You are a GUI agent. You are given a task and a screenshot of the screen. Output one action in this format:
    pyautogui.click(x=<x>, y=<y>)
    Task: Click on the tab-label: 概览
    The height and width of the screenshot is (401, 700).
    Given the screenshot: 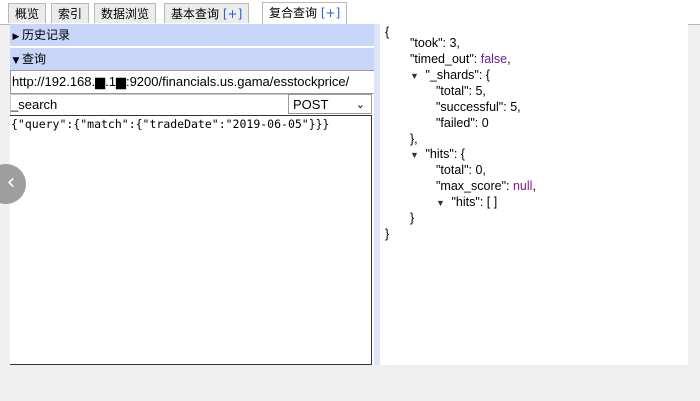 What is the action you would take?
    pyautogui.click(x=27, y=14)
    